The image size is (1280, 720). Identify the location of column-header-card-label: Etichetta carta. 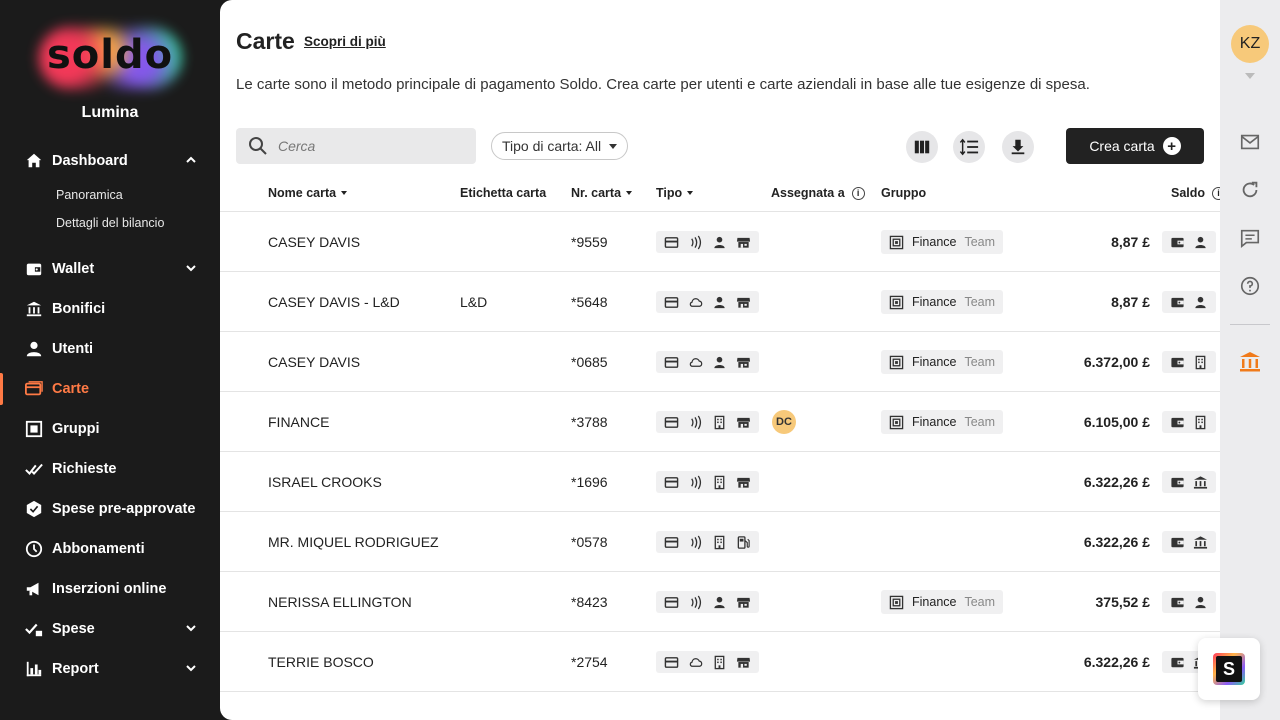
(503, 193).